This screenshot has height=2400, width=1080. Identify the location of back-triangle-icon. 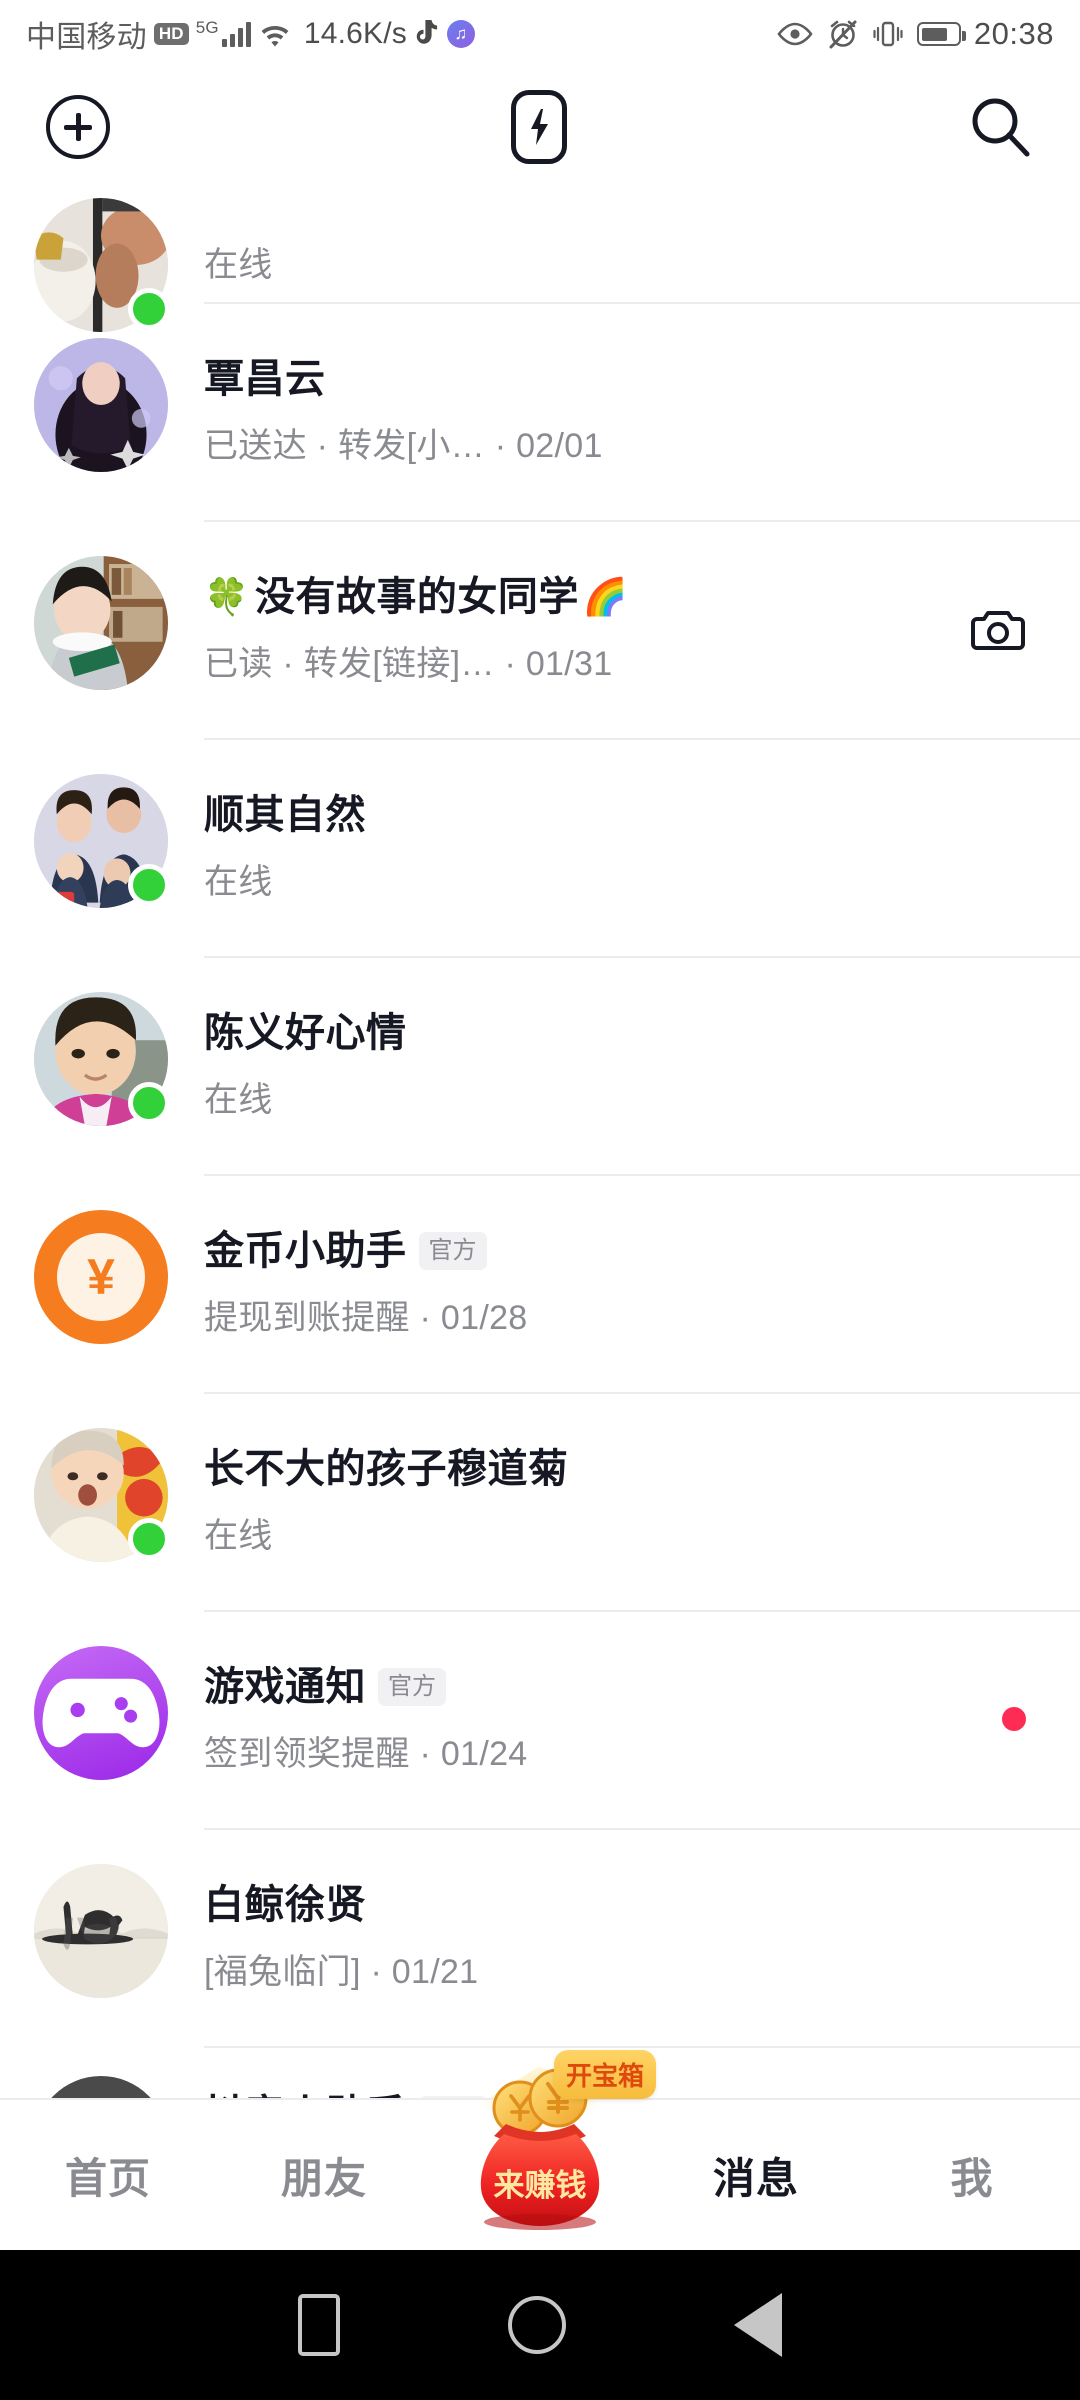
(758, 2325).